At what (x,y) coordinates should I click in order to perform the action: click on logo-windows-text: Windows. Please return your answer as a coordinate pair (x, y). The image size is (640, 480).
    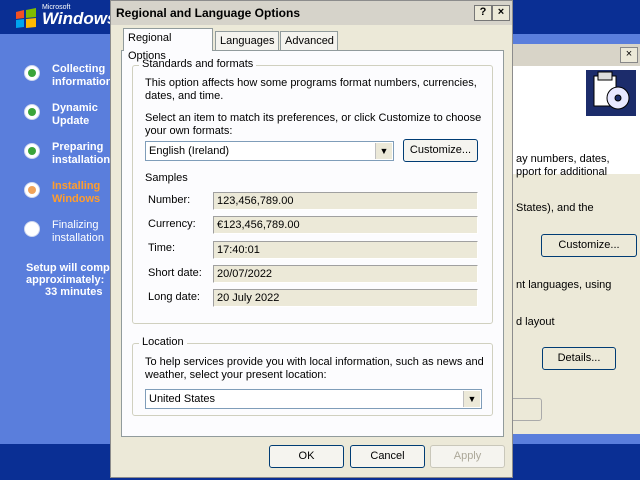
    Looking at the image, I should click on (79, 18).